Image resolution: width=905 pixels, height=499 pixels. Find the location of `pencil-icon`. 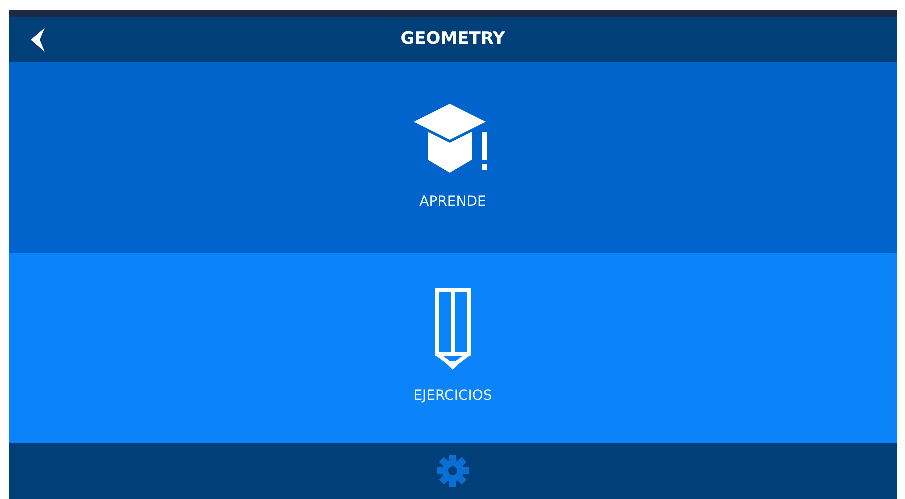

pencil-icon is located at coordinates (453, 330).